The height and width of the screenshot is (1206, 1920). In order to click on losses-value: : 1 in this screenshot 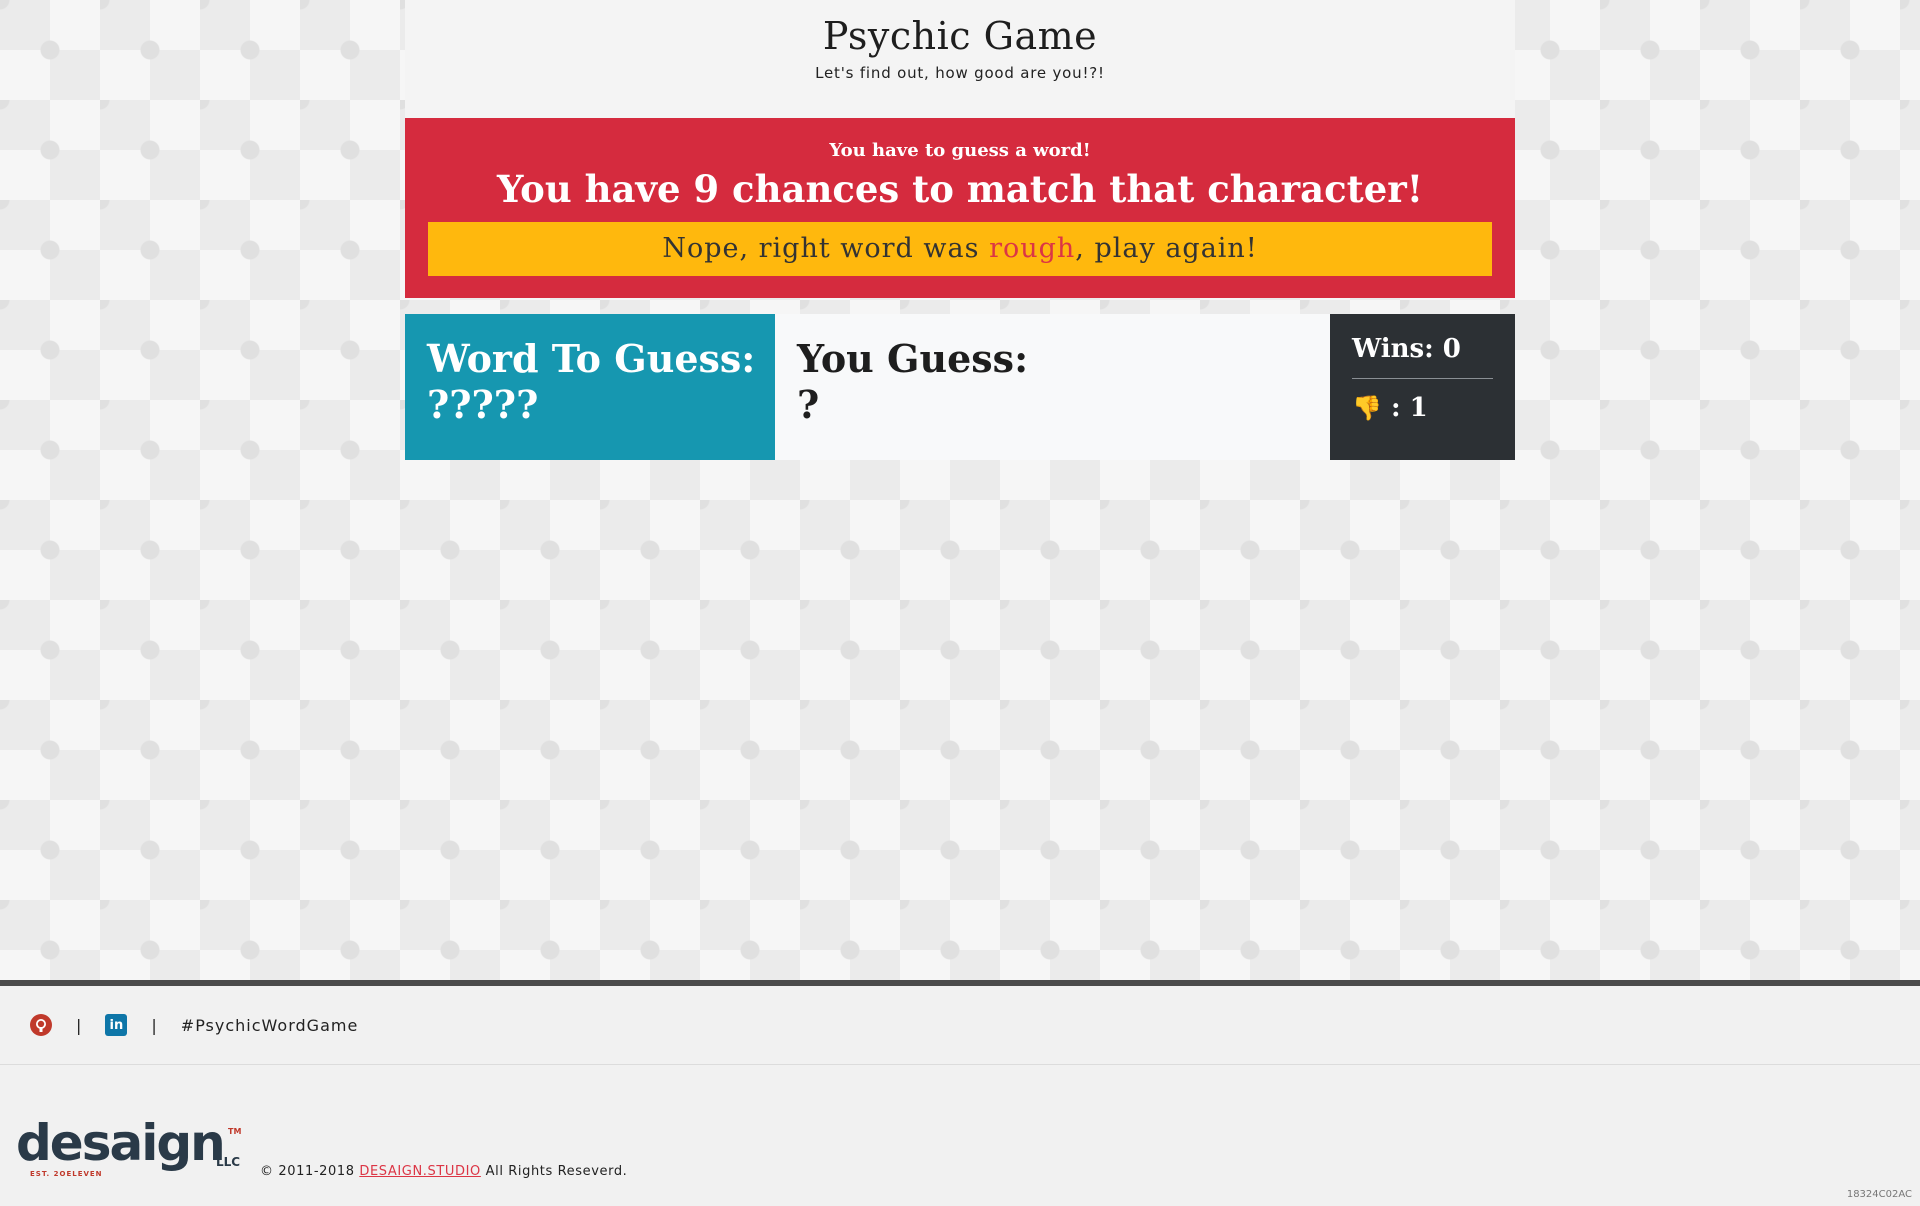, I will do `click(1409, 408)`.